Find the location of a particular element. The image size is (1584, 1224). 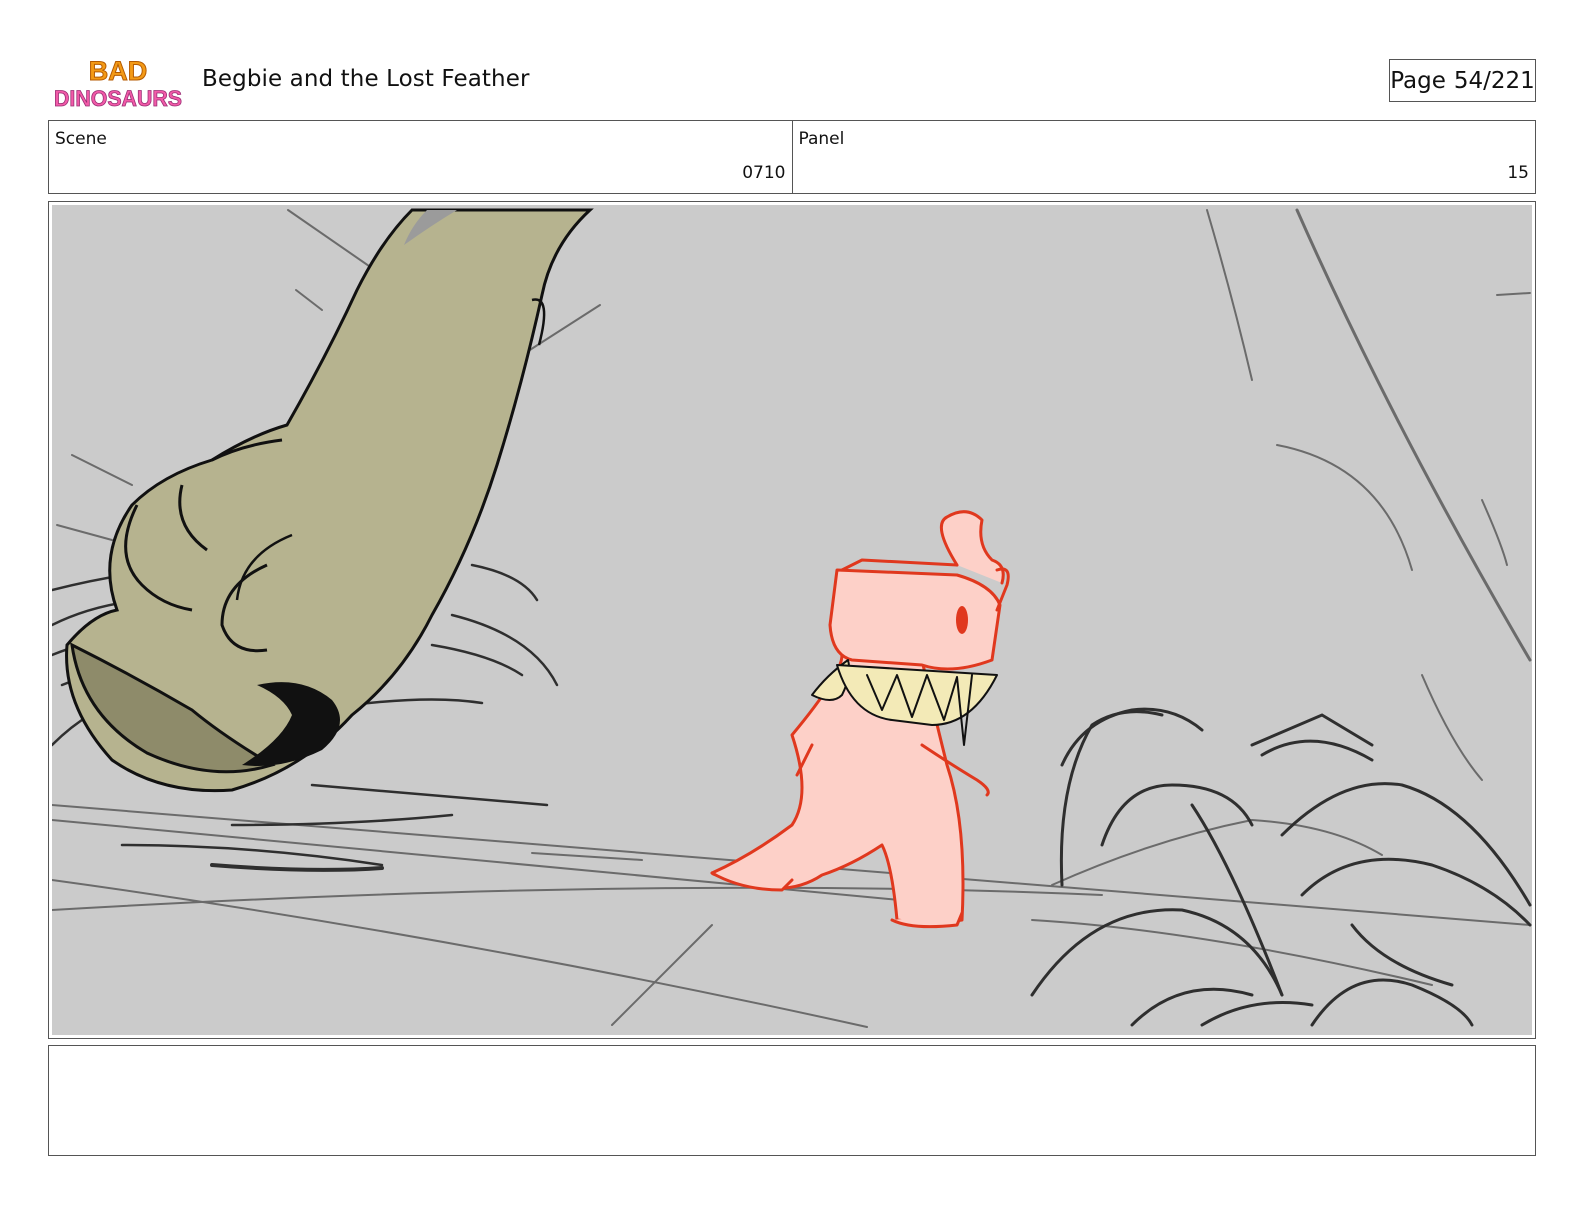

panel-notes-box is located at coordinates (792, 1100).